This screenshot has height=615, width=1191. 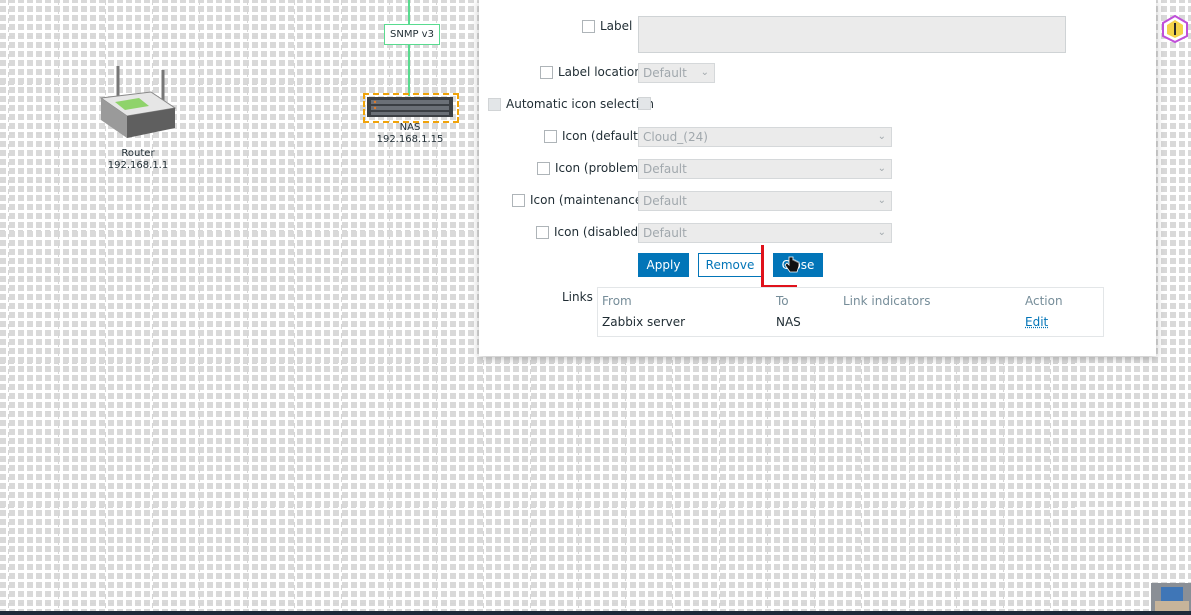 I want to click on icon-problem-checkbox, so click(x=543, y=168).